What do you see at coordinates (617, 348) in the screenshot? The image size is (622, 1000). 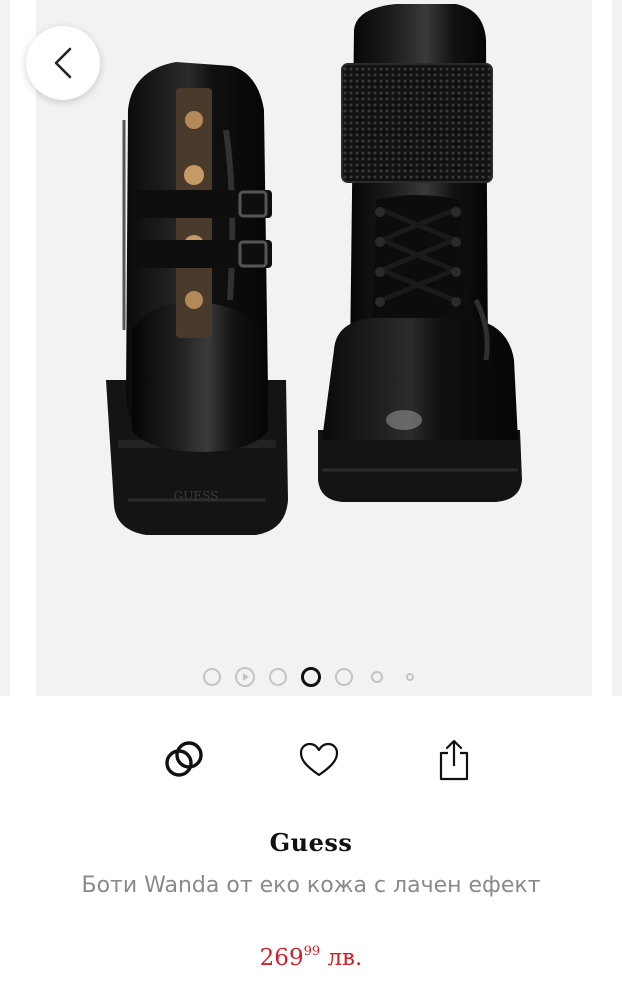 I see `next-image-peek` at bounding box center [617, 348].